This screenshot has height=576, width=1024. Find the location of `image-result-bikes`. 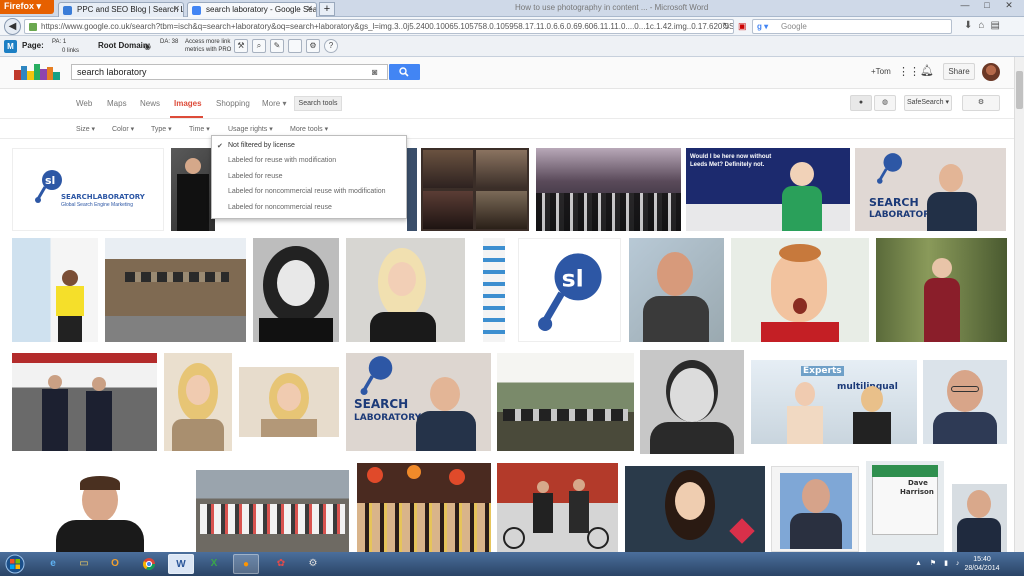

image-result-bikes is located at coordinates (557, 507).